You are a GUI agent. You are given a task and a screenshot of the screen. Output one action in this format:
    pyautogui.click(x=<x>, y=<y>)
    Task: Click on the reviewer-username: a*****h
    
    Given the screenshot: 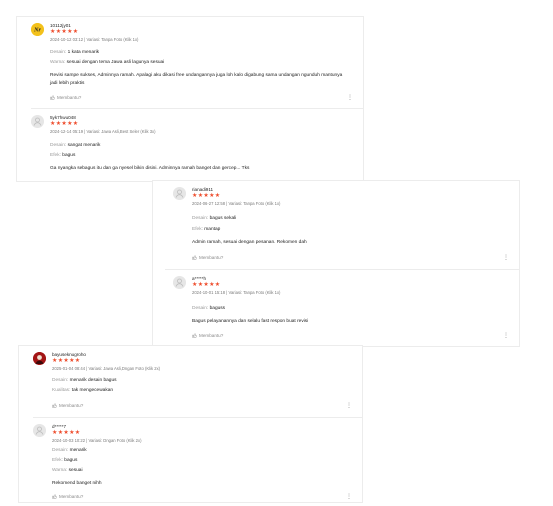 What is the action you would take?
    pyautogui.click(x=199, y=278)
    